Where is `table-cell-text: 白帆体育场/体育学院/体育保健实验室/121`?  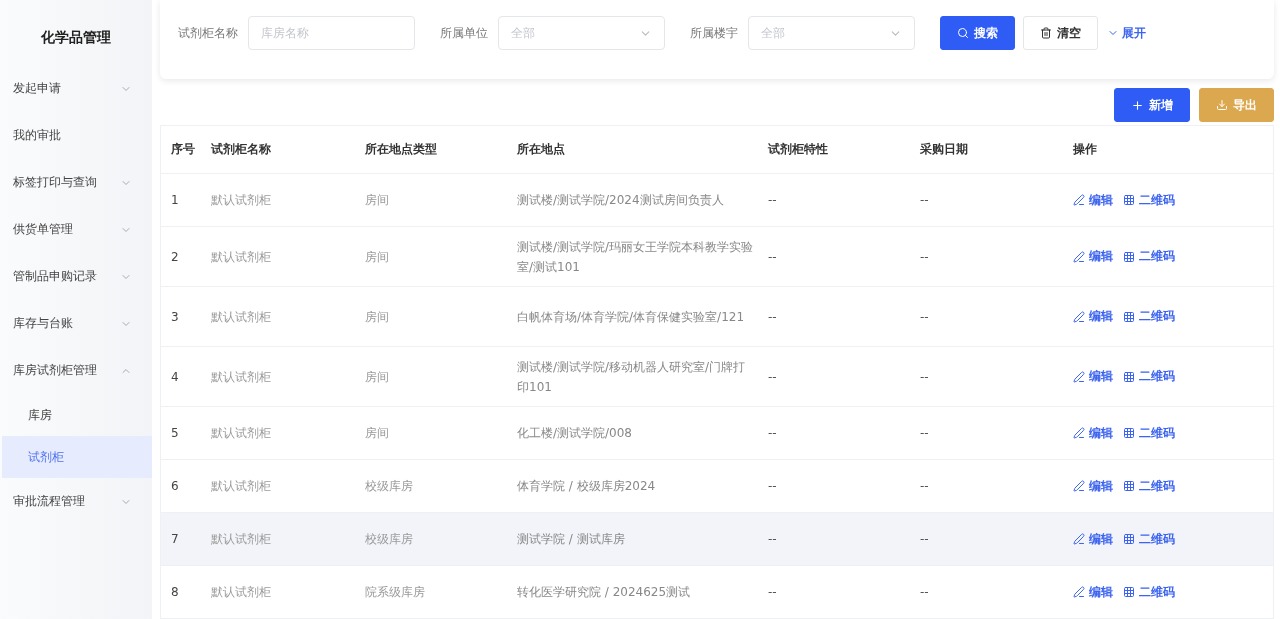 table-cell-text: 白帆体育场/体育学院/体育保健实验室/121 is located at coordinates (631, 317).